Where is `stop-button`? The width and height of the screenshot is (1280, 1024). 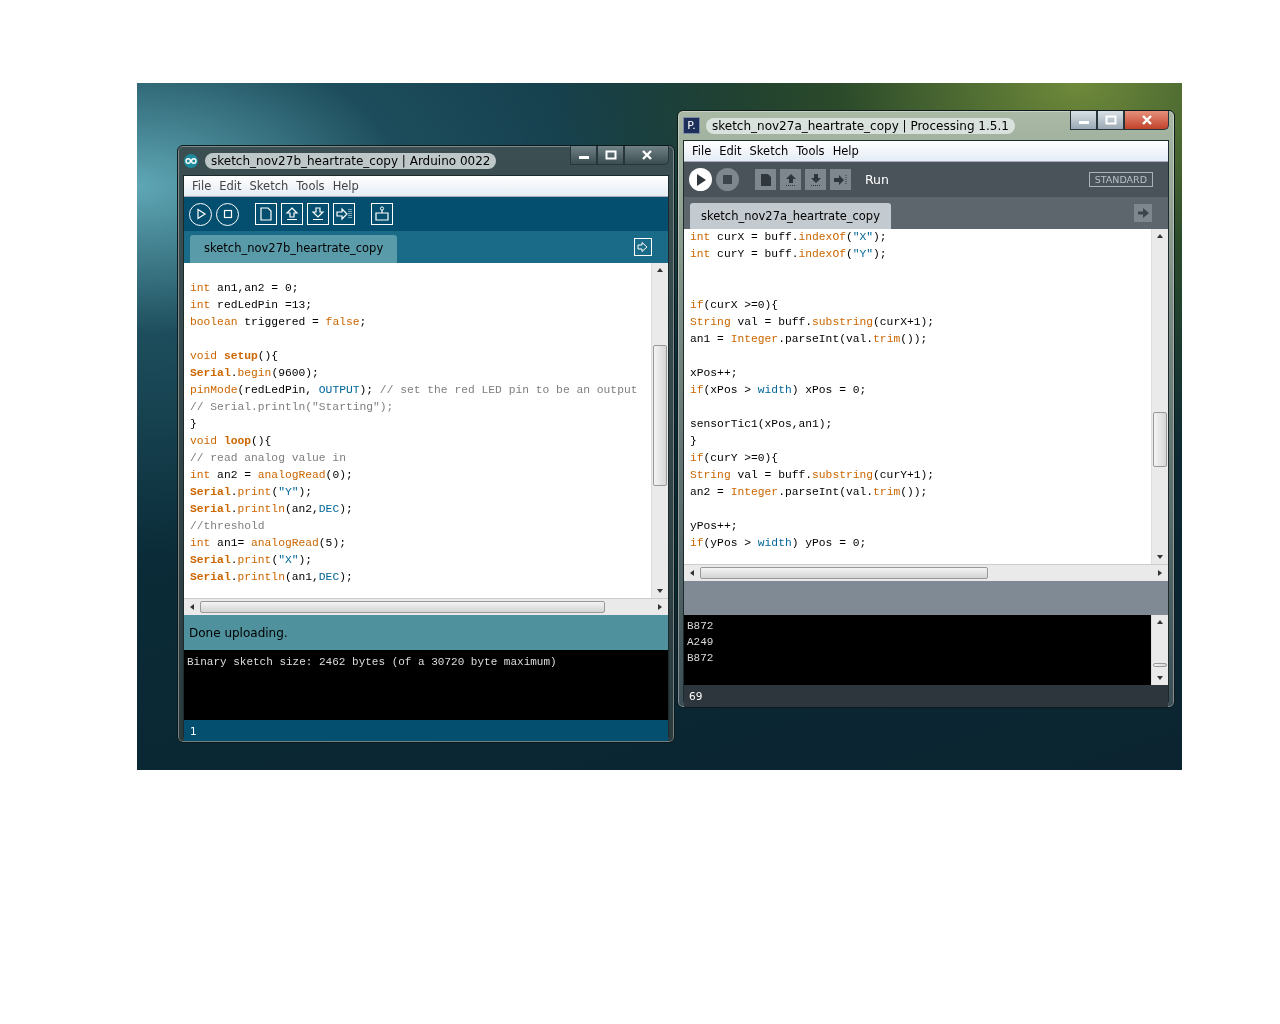 stop-button is located at coordinates (227, 214).